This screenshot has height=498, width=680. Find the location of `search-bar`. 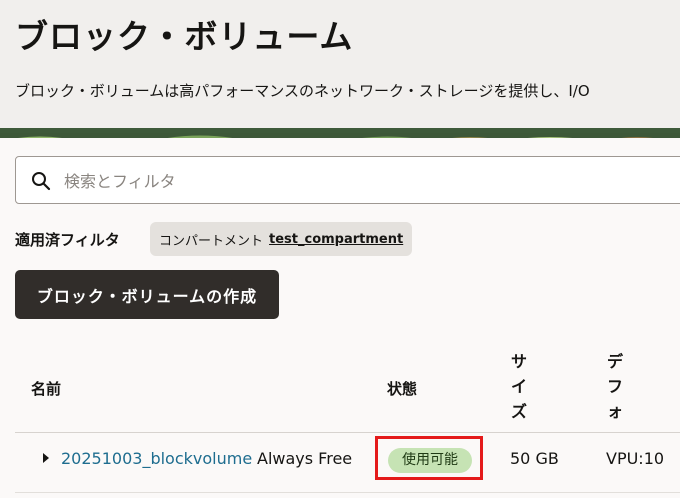

search-bar is located at coordinates (347, 180).